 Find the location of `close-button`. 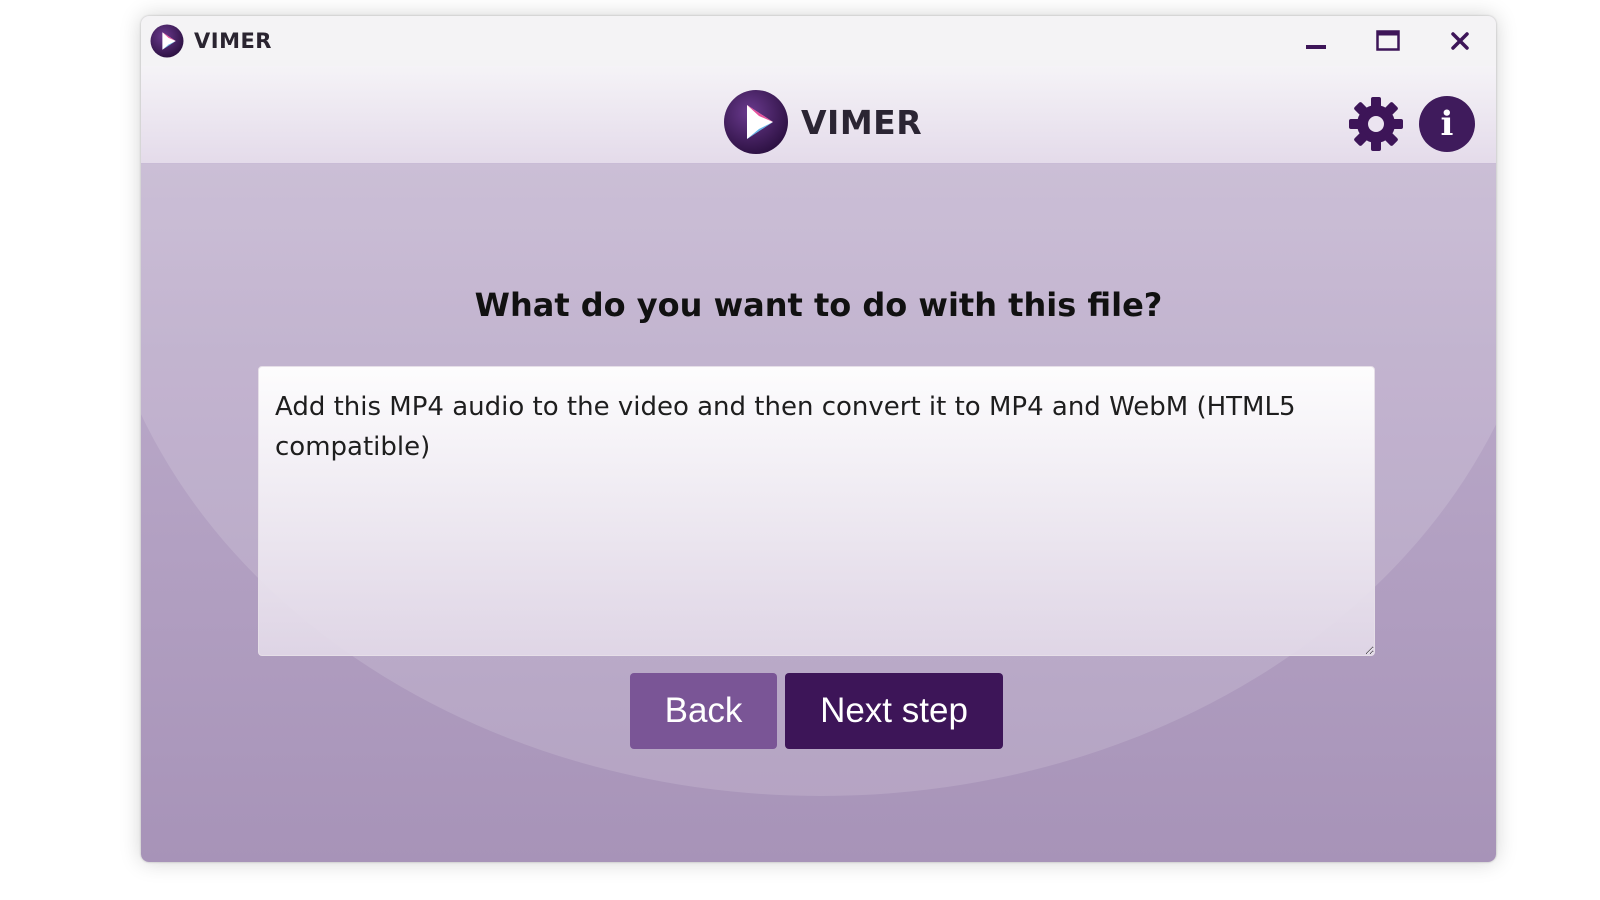

close-button is located at coordinates (1460, 41).